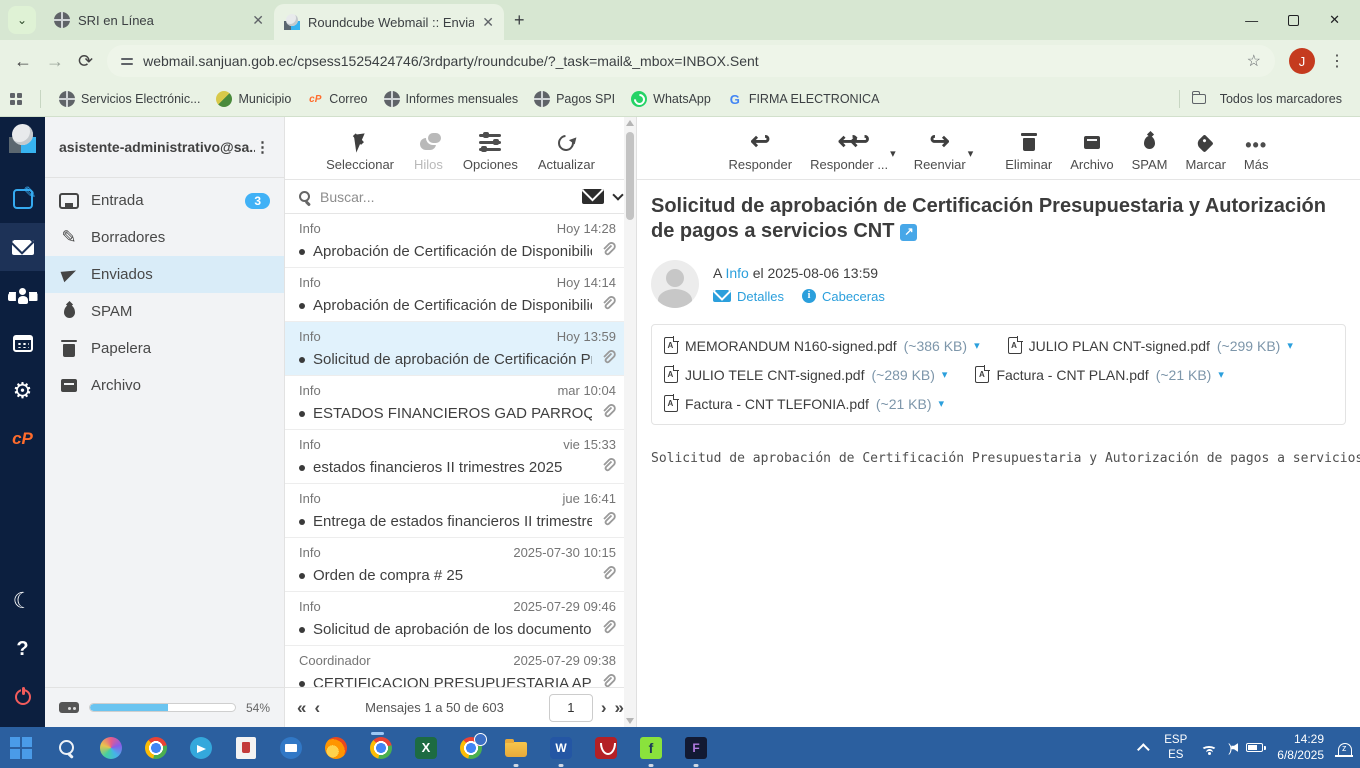 This screenshot has height=768, width=1360. What do you see at coordinates (630, 422) in the screenshot?
I see `list-scrollbar` at bounding box center [630, 422].